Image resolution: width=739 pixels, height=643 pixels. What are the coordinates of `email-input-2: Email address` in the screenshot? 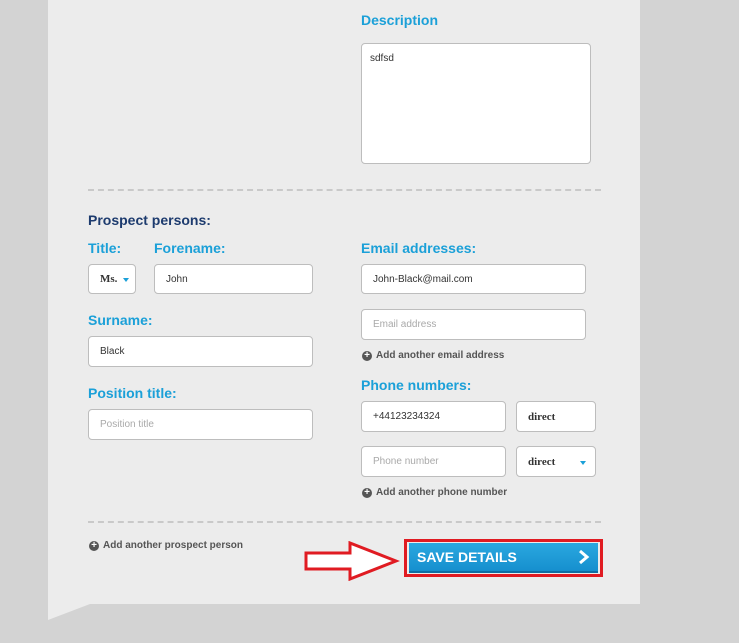 It's located at (473, 324).